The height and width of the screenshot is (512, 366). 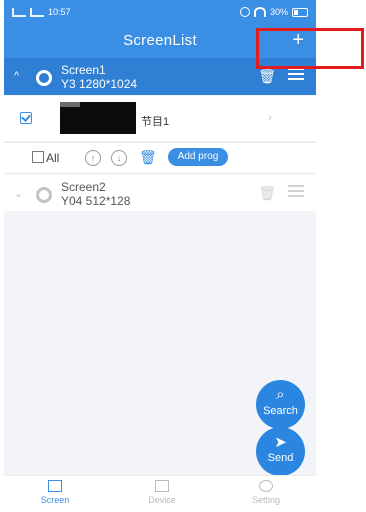 What do you see at coordinates (16, 76) in the screenshot?
I see `chevron-up-icon: ^` at bounding box center [16, 76].